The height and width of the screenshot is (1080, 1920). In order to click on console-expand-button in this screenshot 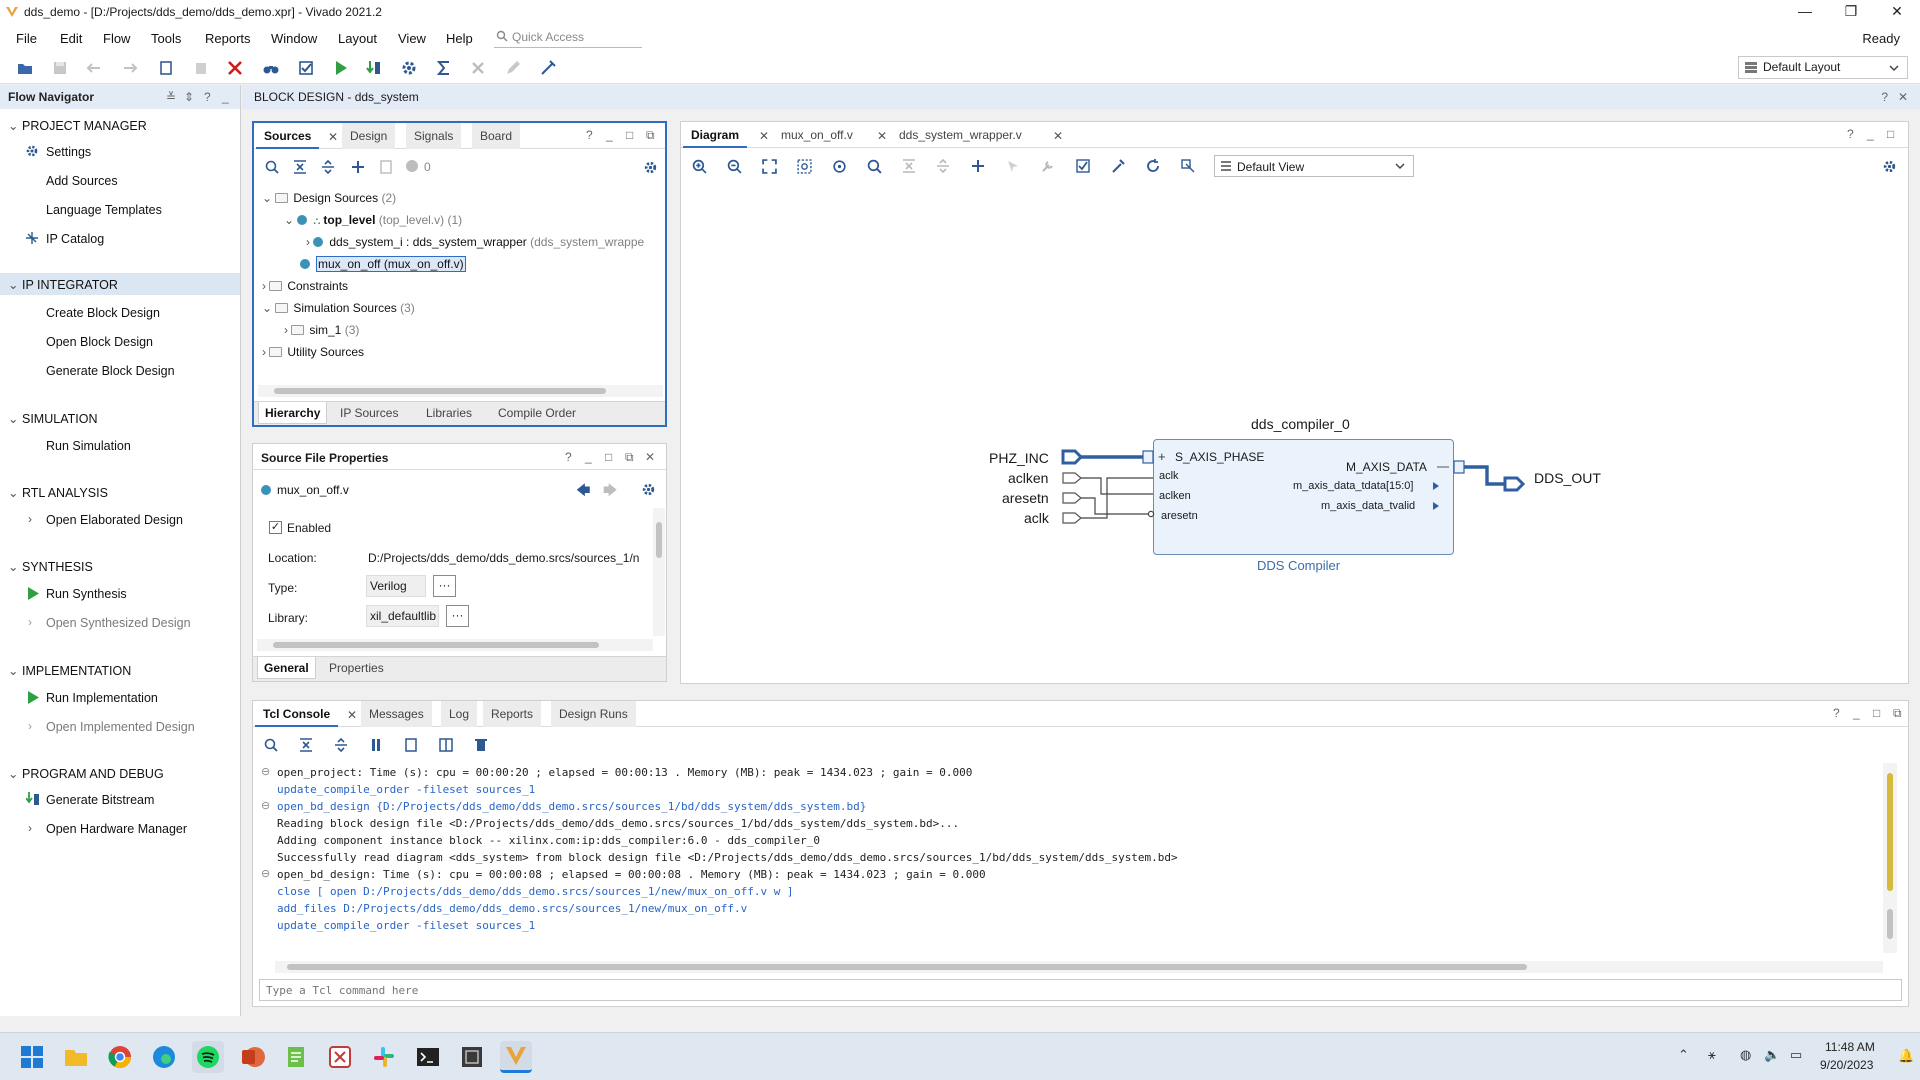, I will do `click(341, 745)`.